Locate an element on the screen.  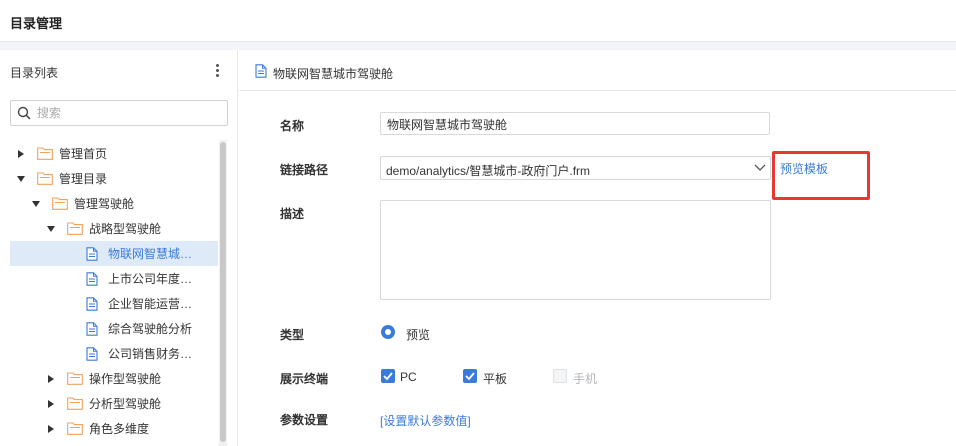
top-bar: 目录管理 is located at coordinates (478, 21).